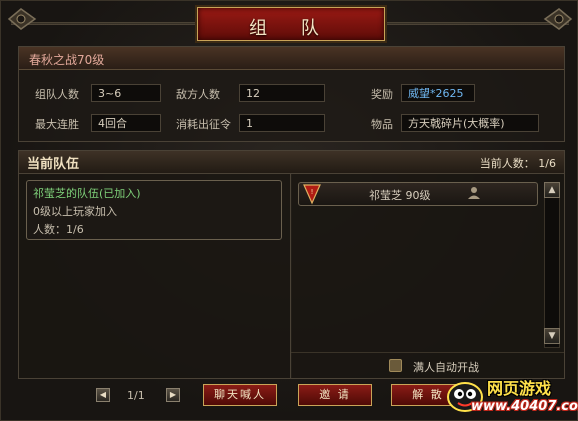 Image resolution: width=578 pixels, height=421 pixels. What do you see at coordinates (203, 124) in the screenshot?
I see `cost-label: 消耗出征令` at bounding box center [203, 124].